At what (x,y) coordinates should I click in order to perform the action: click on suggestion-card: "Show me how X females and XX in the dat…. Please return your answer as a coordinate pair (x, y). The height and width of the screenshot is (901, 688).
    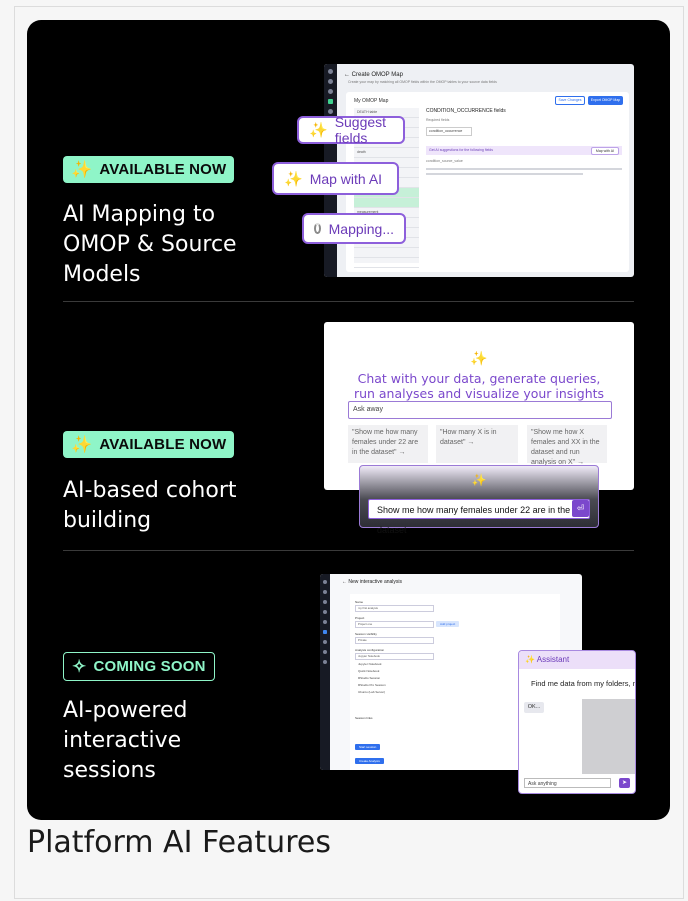
    Looking at the image, I should click on (567, 445).